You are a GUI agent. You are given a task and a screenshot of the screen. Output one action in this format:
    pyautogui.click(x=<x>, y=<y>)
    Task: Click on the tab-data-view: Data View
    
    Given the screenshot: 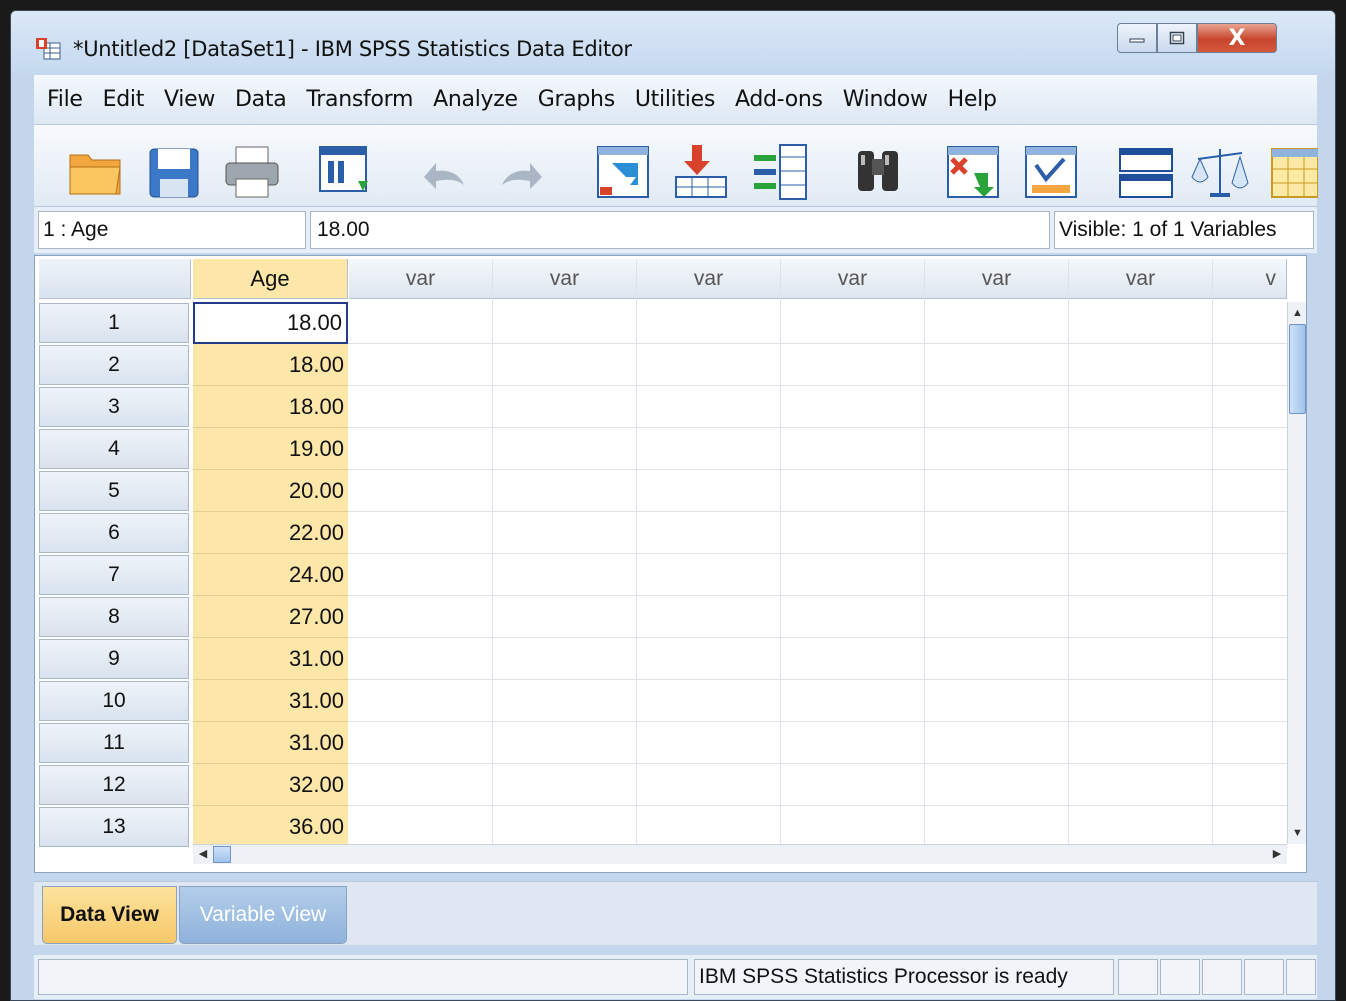 What is the action you would take?
    pyautogui.click(x=109, y=915)
    